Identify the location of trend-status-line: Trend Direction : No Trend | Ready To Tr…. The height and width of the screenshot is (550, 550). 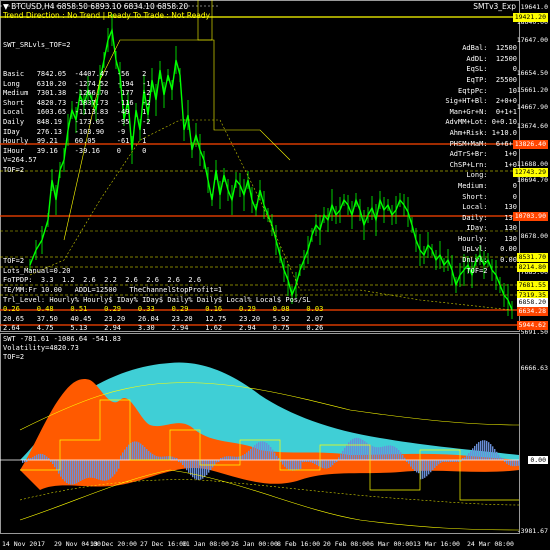
(107, 15).